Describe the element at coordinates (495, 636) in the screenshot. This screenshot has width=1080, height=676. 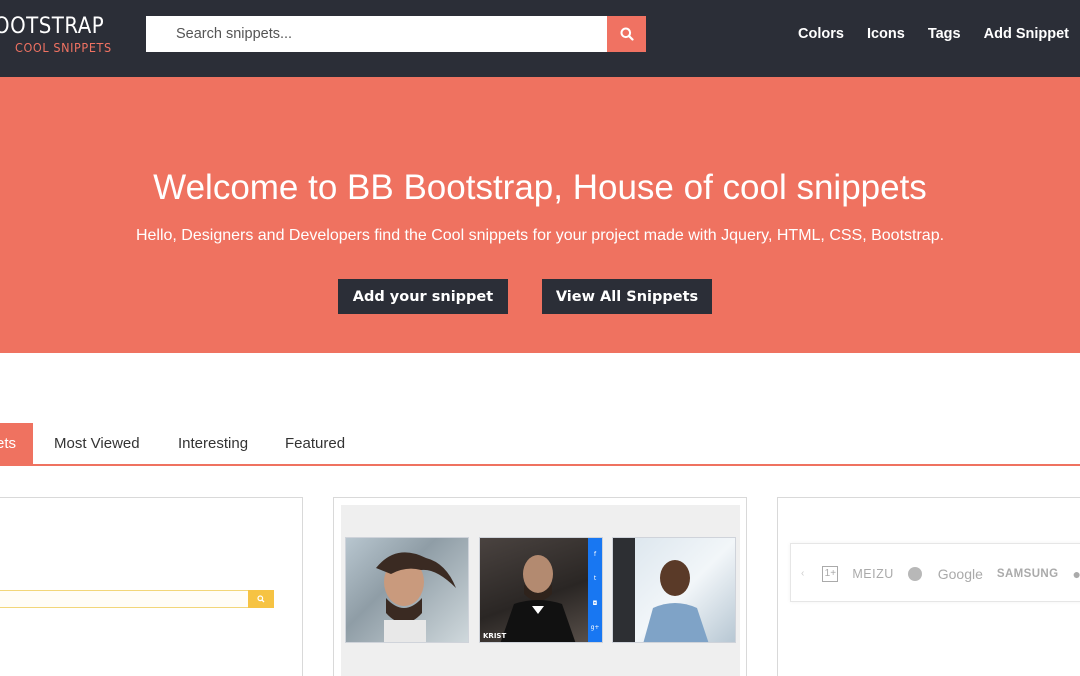
I see `photo-caption: KRIST` at that location.